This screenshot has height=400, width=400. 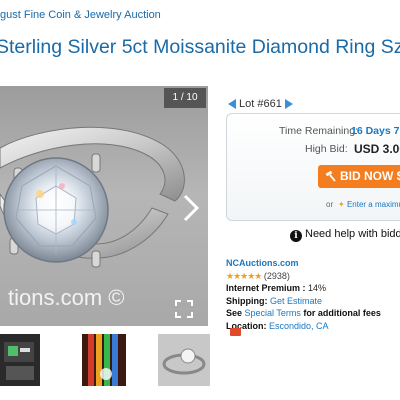 What do you see at coordinates (373, 204) in the screenshot?
I see `max-bid-label: Enter a maximum` at bounding box center [373, 204].